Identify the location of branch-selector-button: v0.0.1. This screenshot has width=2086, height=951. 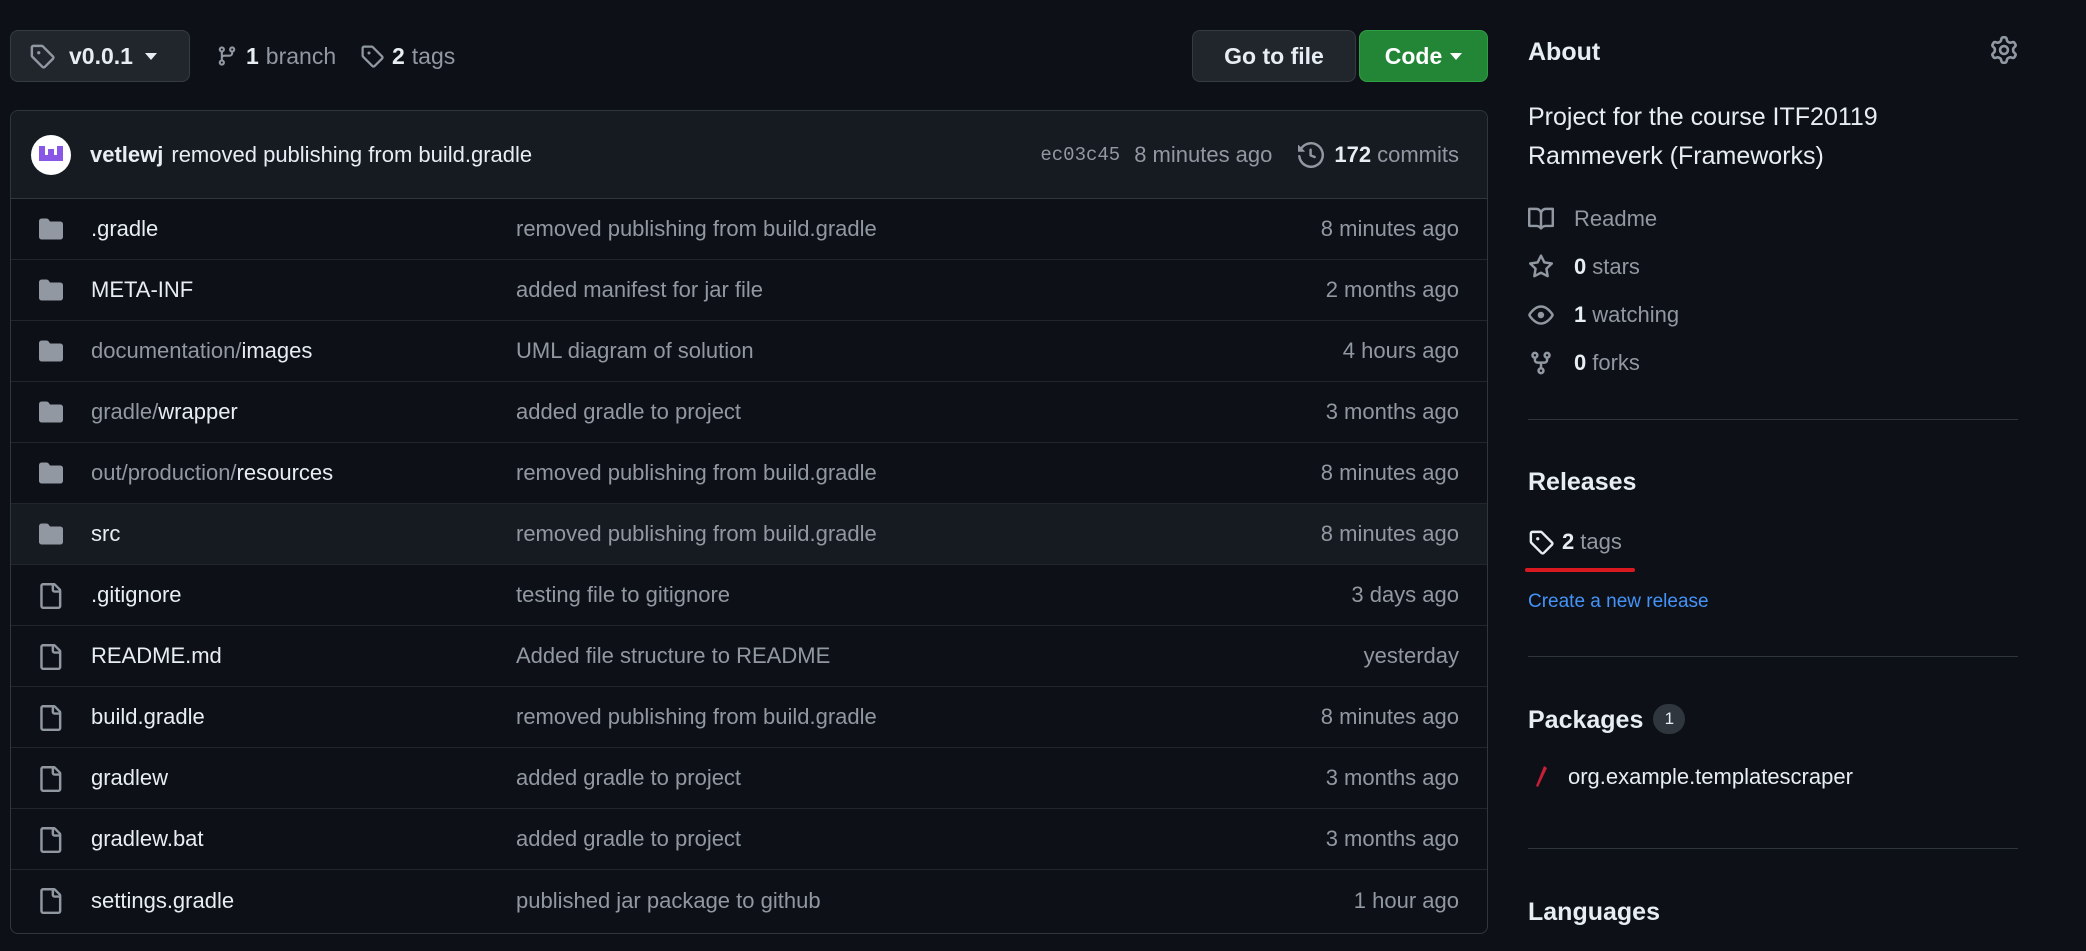
(100, 56).